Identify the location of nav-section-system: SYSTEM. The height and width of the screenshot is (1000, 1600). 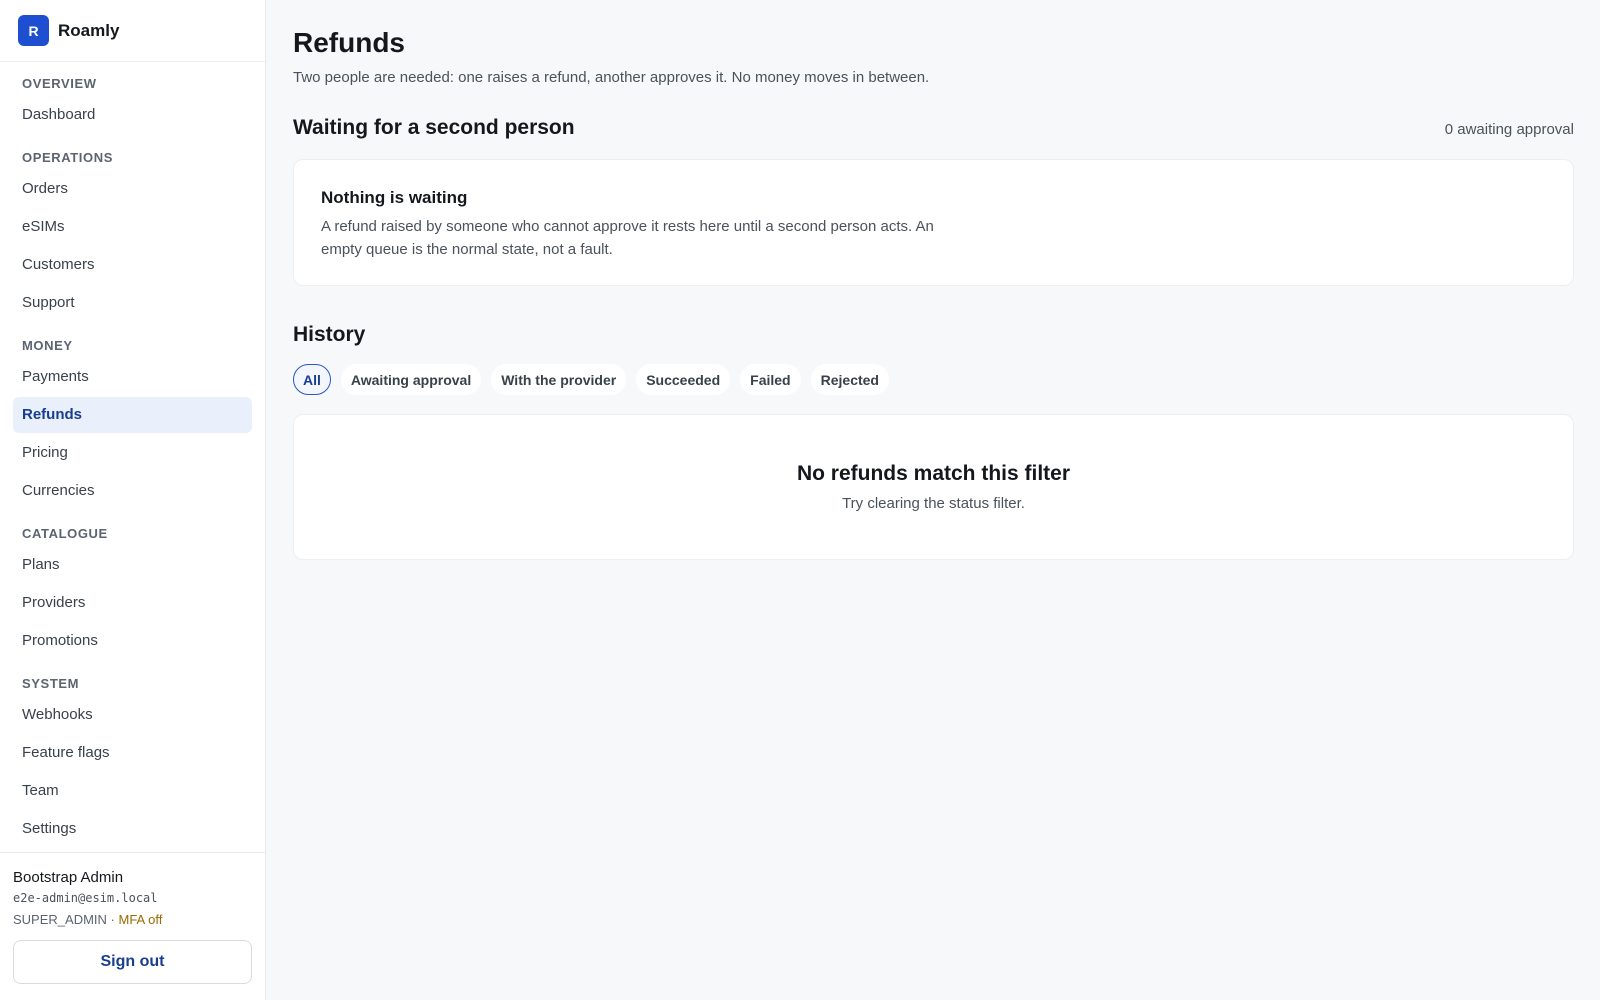
(51, 683).